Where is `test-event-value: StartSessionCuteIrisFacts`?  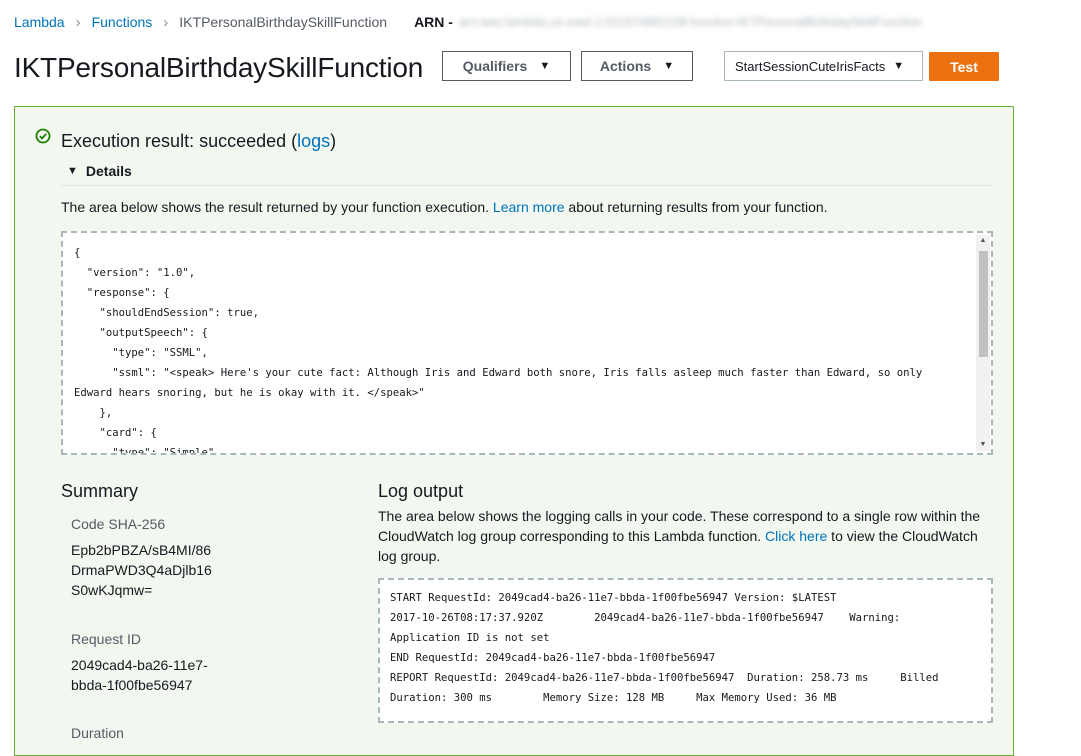 test-event-value: StartSessionCuteIrisFacts is located at coordinates (810, 66).